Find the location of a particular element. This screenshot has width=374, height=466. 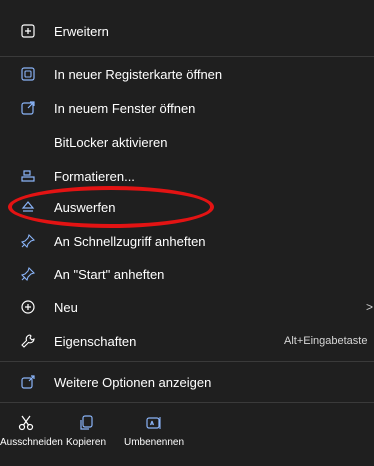

cut-label: Ausschneiden is located at coordinates (31, 442).